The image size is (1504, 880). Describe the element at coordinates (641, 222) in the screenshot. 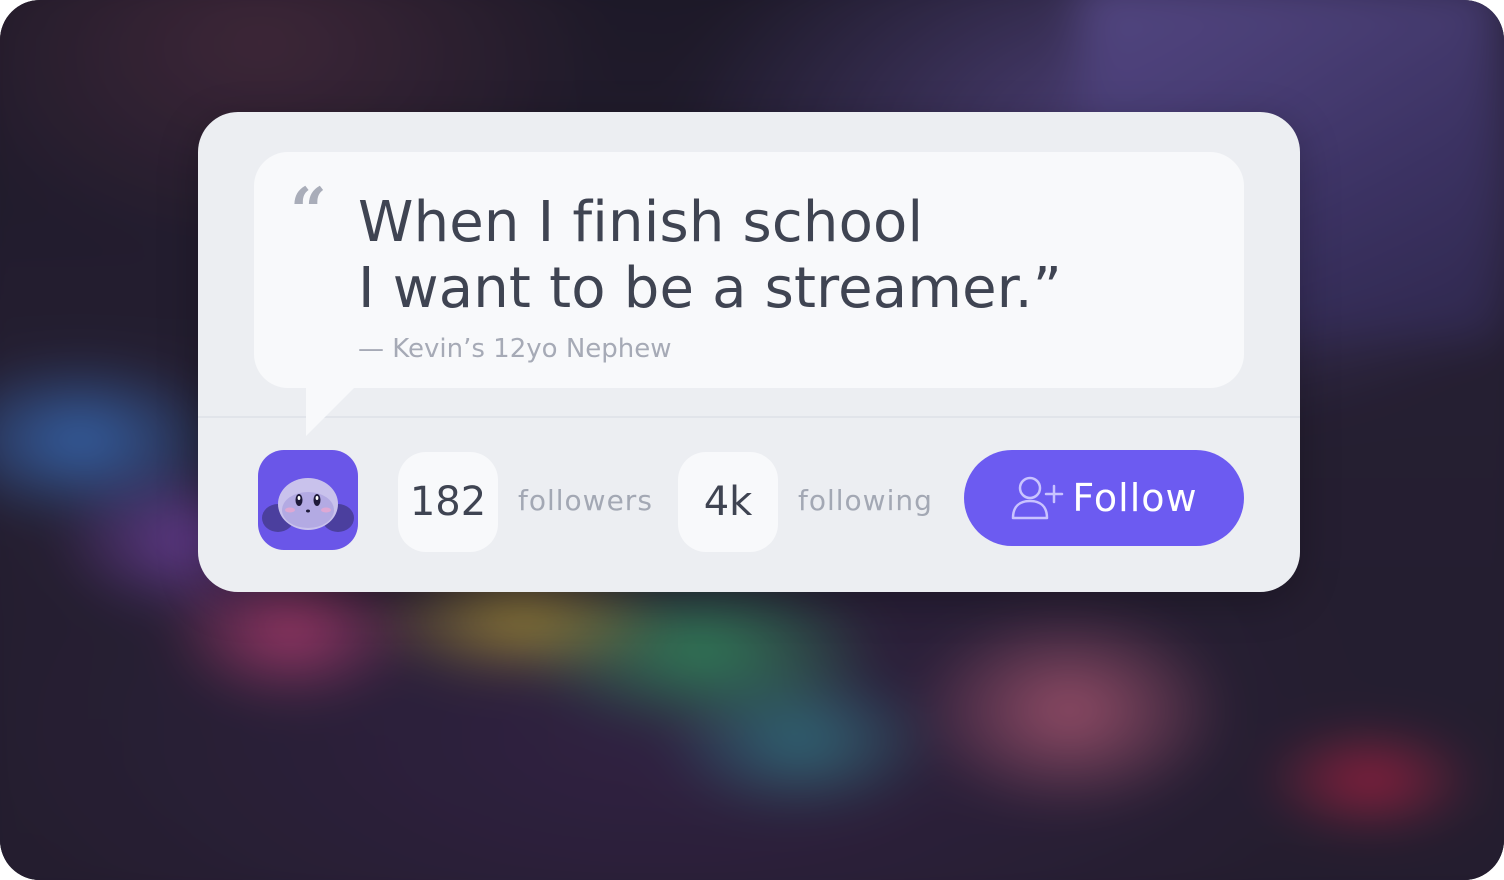

I see `quote-line-1: When I finish school` at that location.